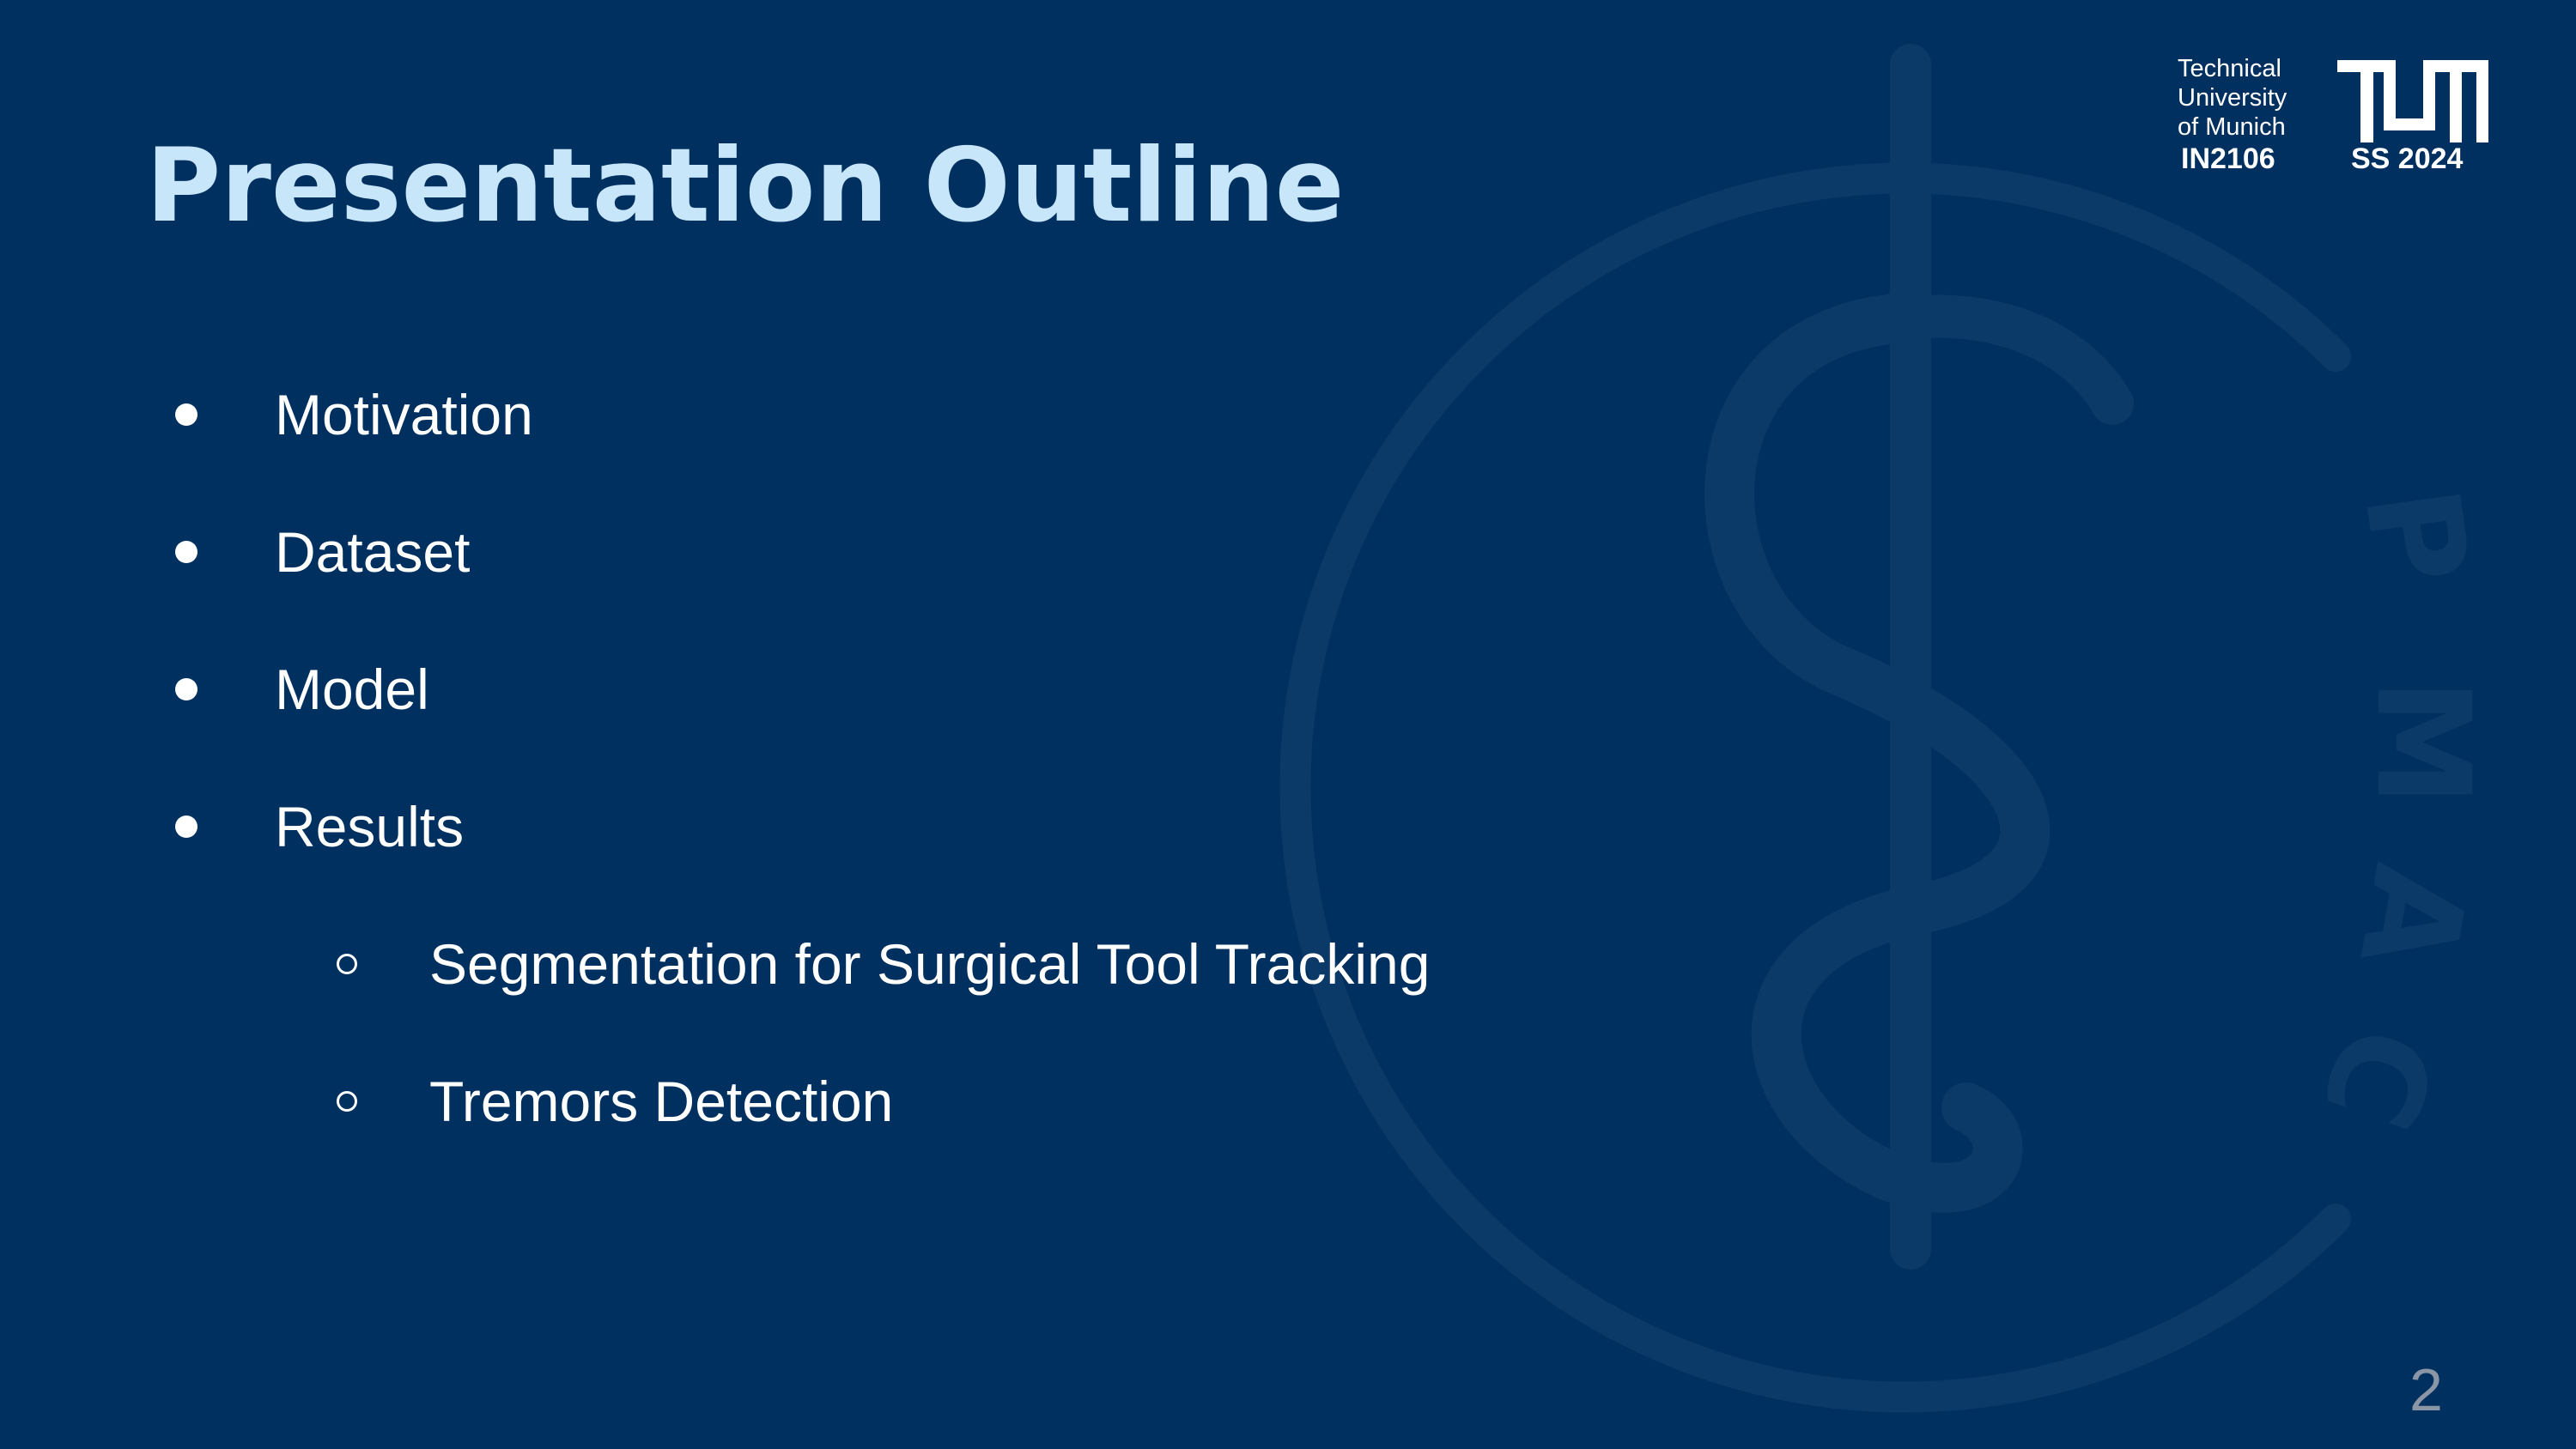  I want to click on watermark-letter-m: M, so click(2422, 742).